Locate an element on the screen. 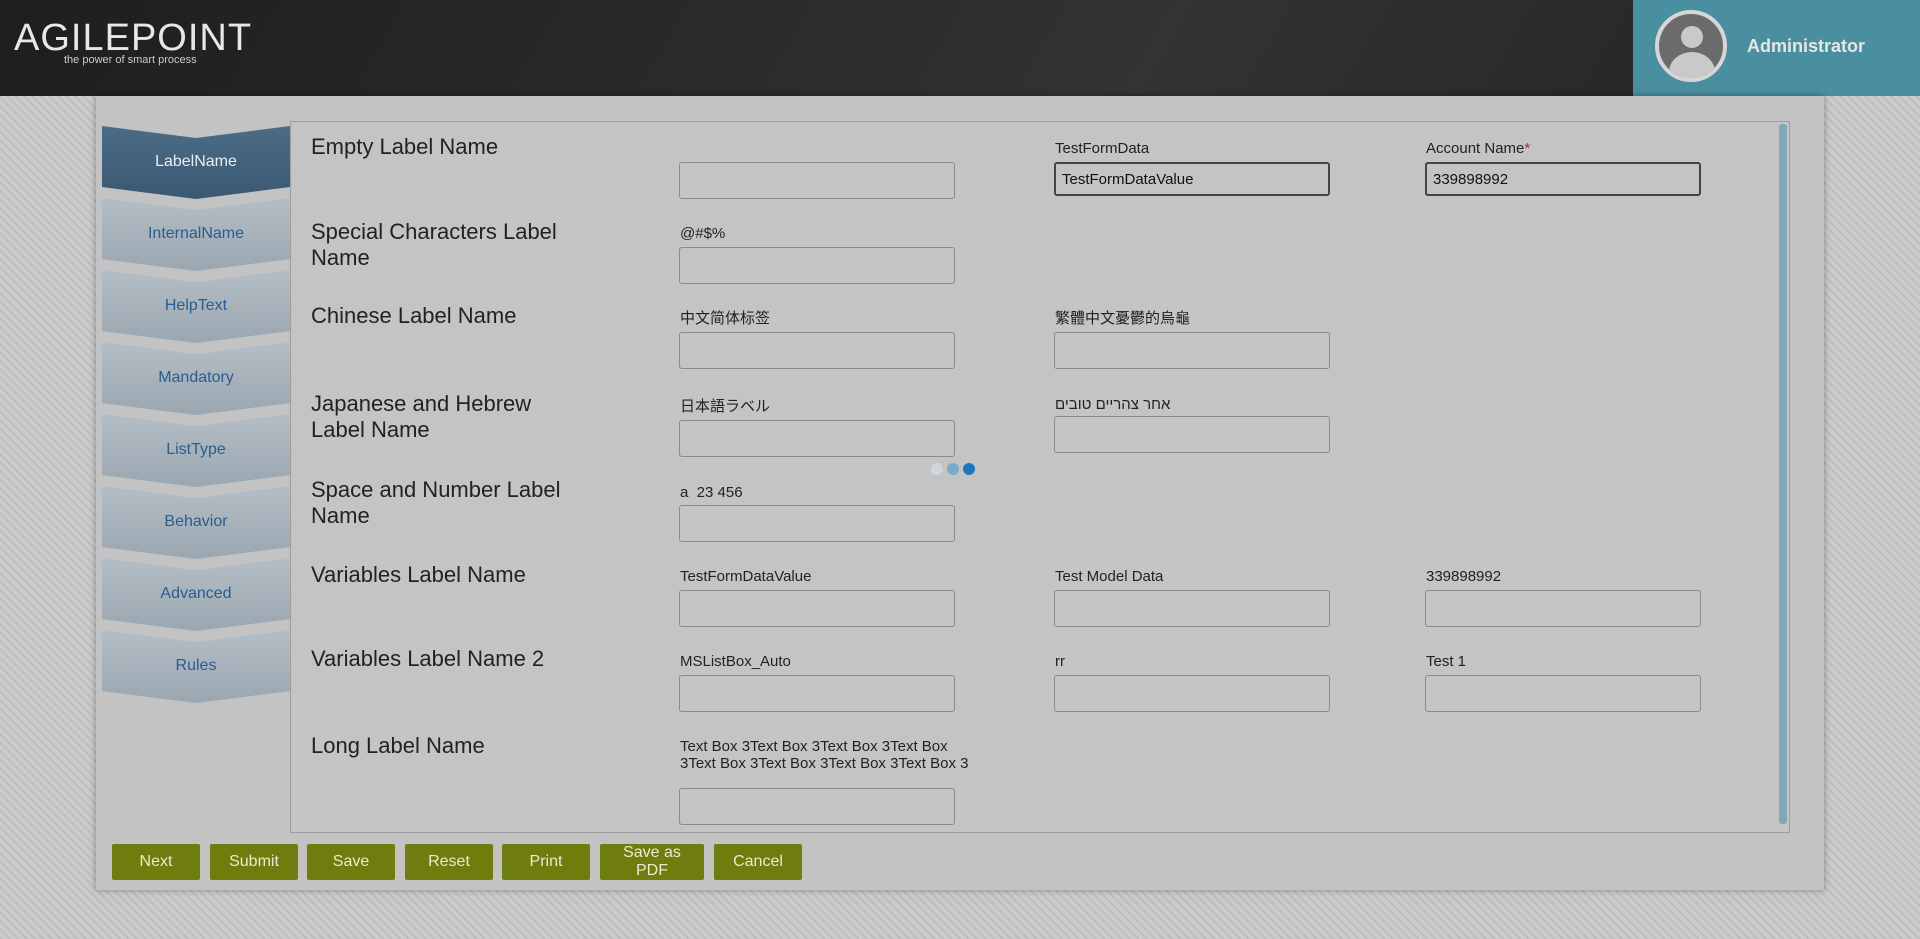  tab-mandatory: Mandatory is located at coordinates (196, 378).